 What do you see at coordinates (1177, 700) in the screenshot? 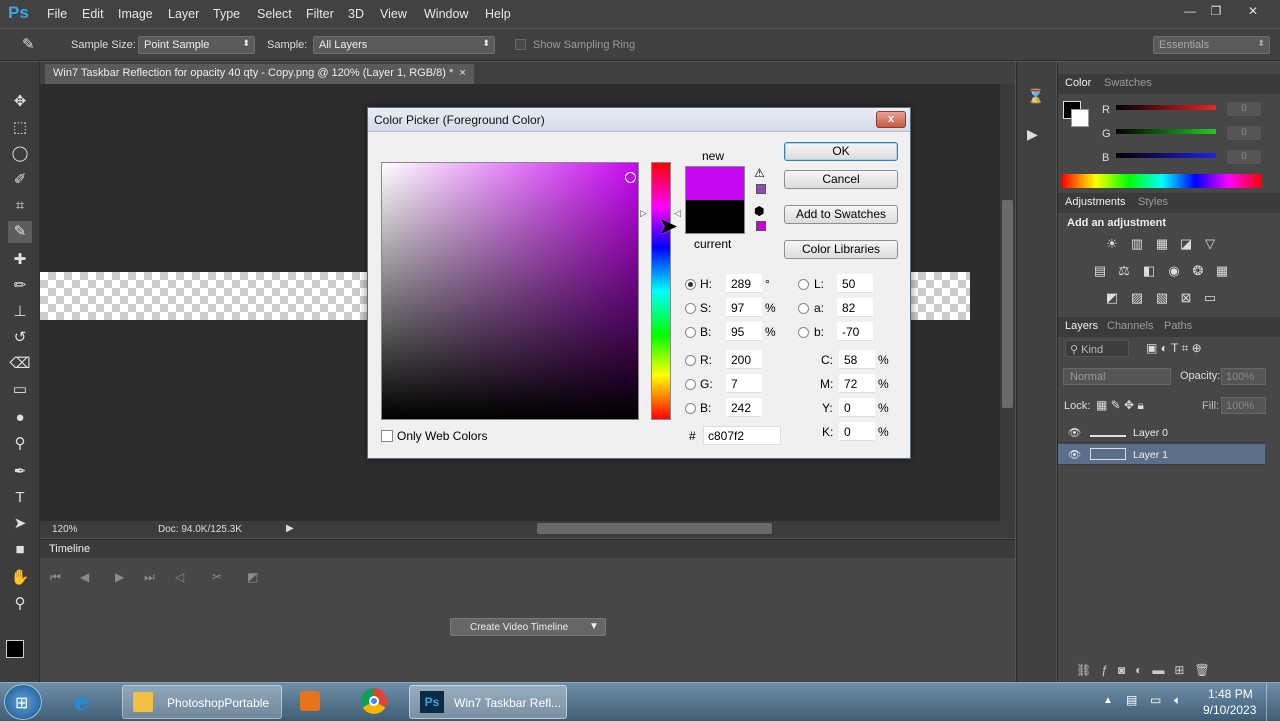
I see `volume-icon: 🔈︎` at bounding box center [1177, 700].